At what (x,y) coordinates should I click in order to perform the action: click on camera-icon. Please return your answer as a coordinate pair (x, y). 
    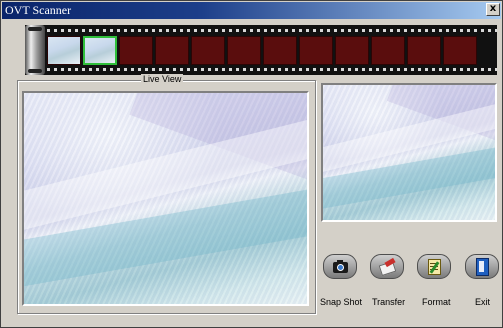
    Looking at the image, I should click on (340, 266).